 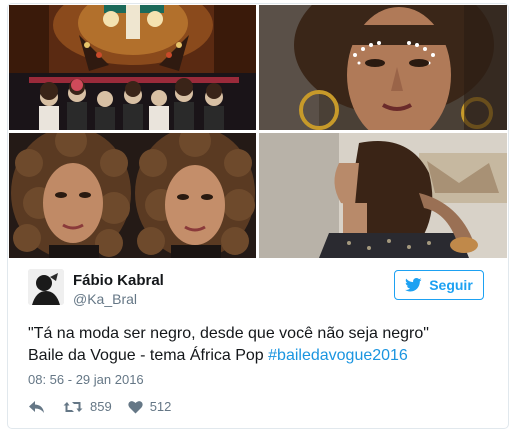 I want to click on twitter-bird-icon, so click(x=413, y=285).